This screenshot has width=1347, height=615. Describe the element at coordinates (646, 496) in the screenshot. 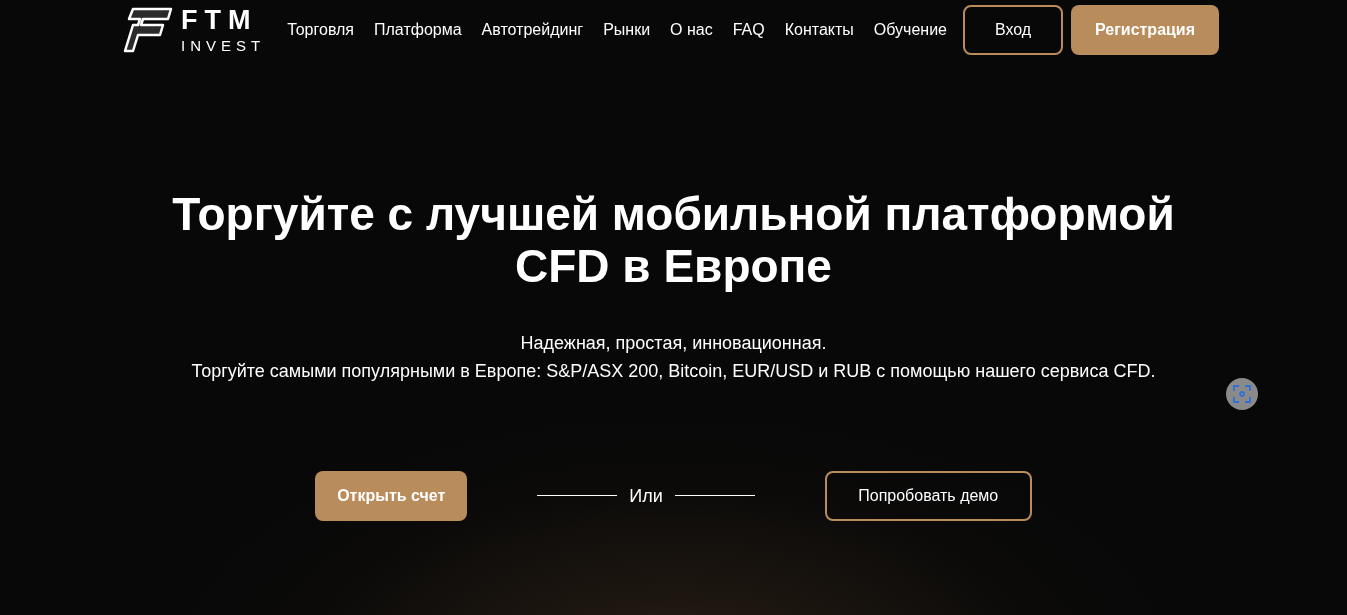

I see `separator-text: Или` at that location.